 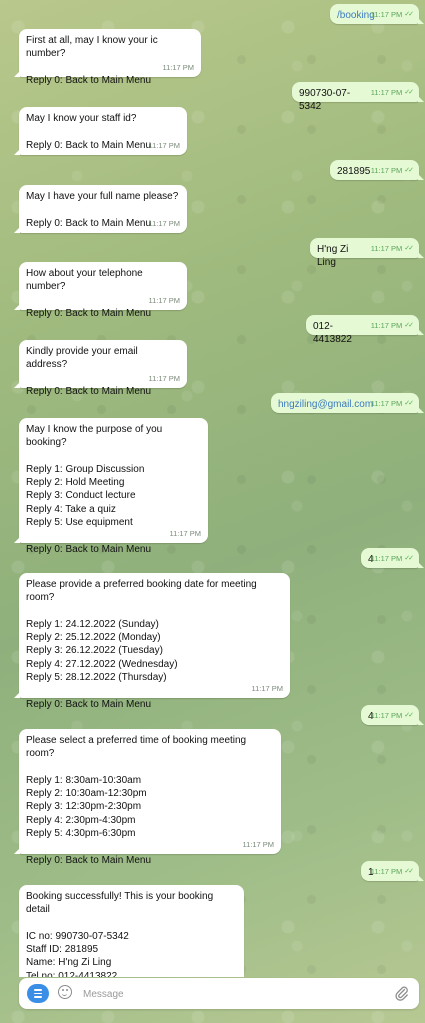 What do you see at coordinates (402, 993) in the screenshot?
I see `paperclip-icon` at bounding box center [402, 993].